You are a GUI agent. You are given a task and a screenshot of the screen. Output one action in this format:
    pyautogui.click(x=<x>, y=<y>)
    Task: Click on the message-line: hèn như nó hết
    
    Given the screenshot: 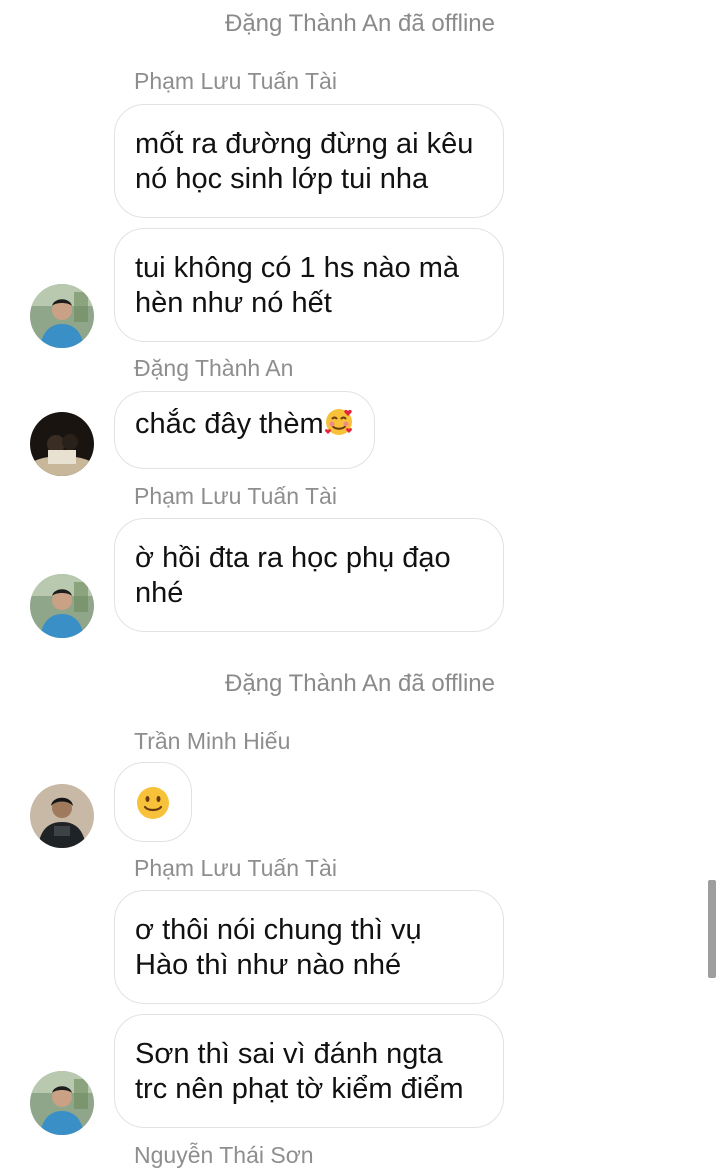 What is the action you would take?
    pyautogui.click(x=233, y=303)
    